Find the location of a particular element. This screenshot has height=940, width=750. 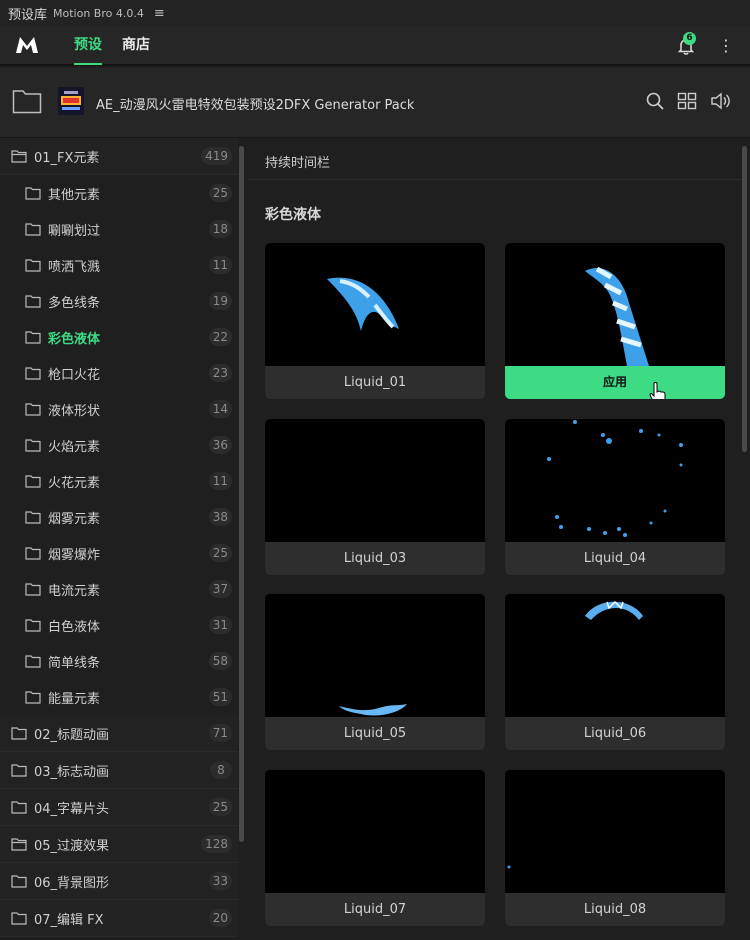

duration-bar: 持续时间栏 is located at coordinates (496, 159).